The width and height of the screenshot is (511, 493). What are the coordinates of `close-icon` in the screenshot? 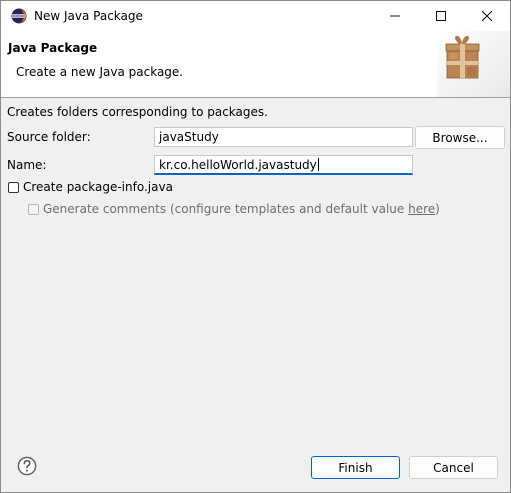 It's located at (487, 16).